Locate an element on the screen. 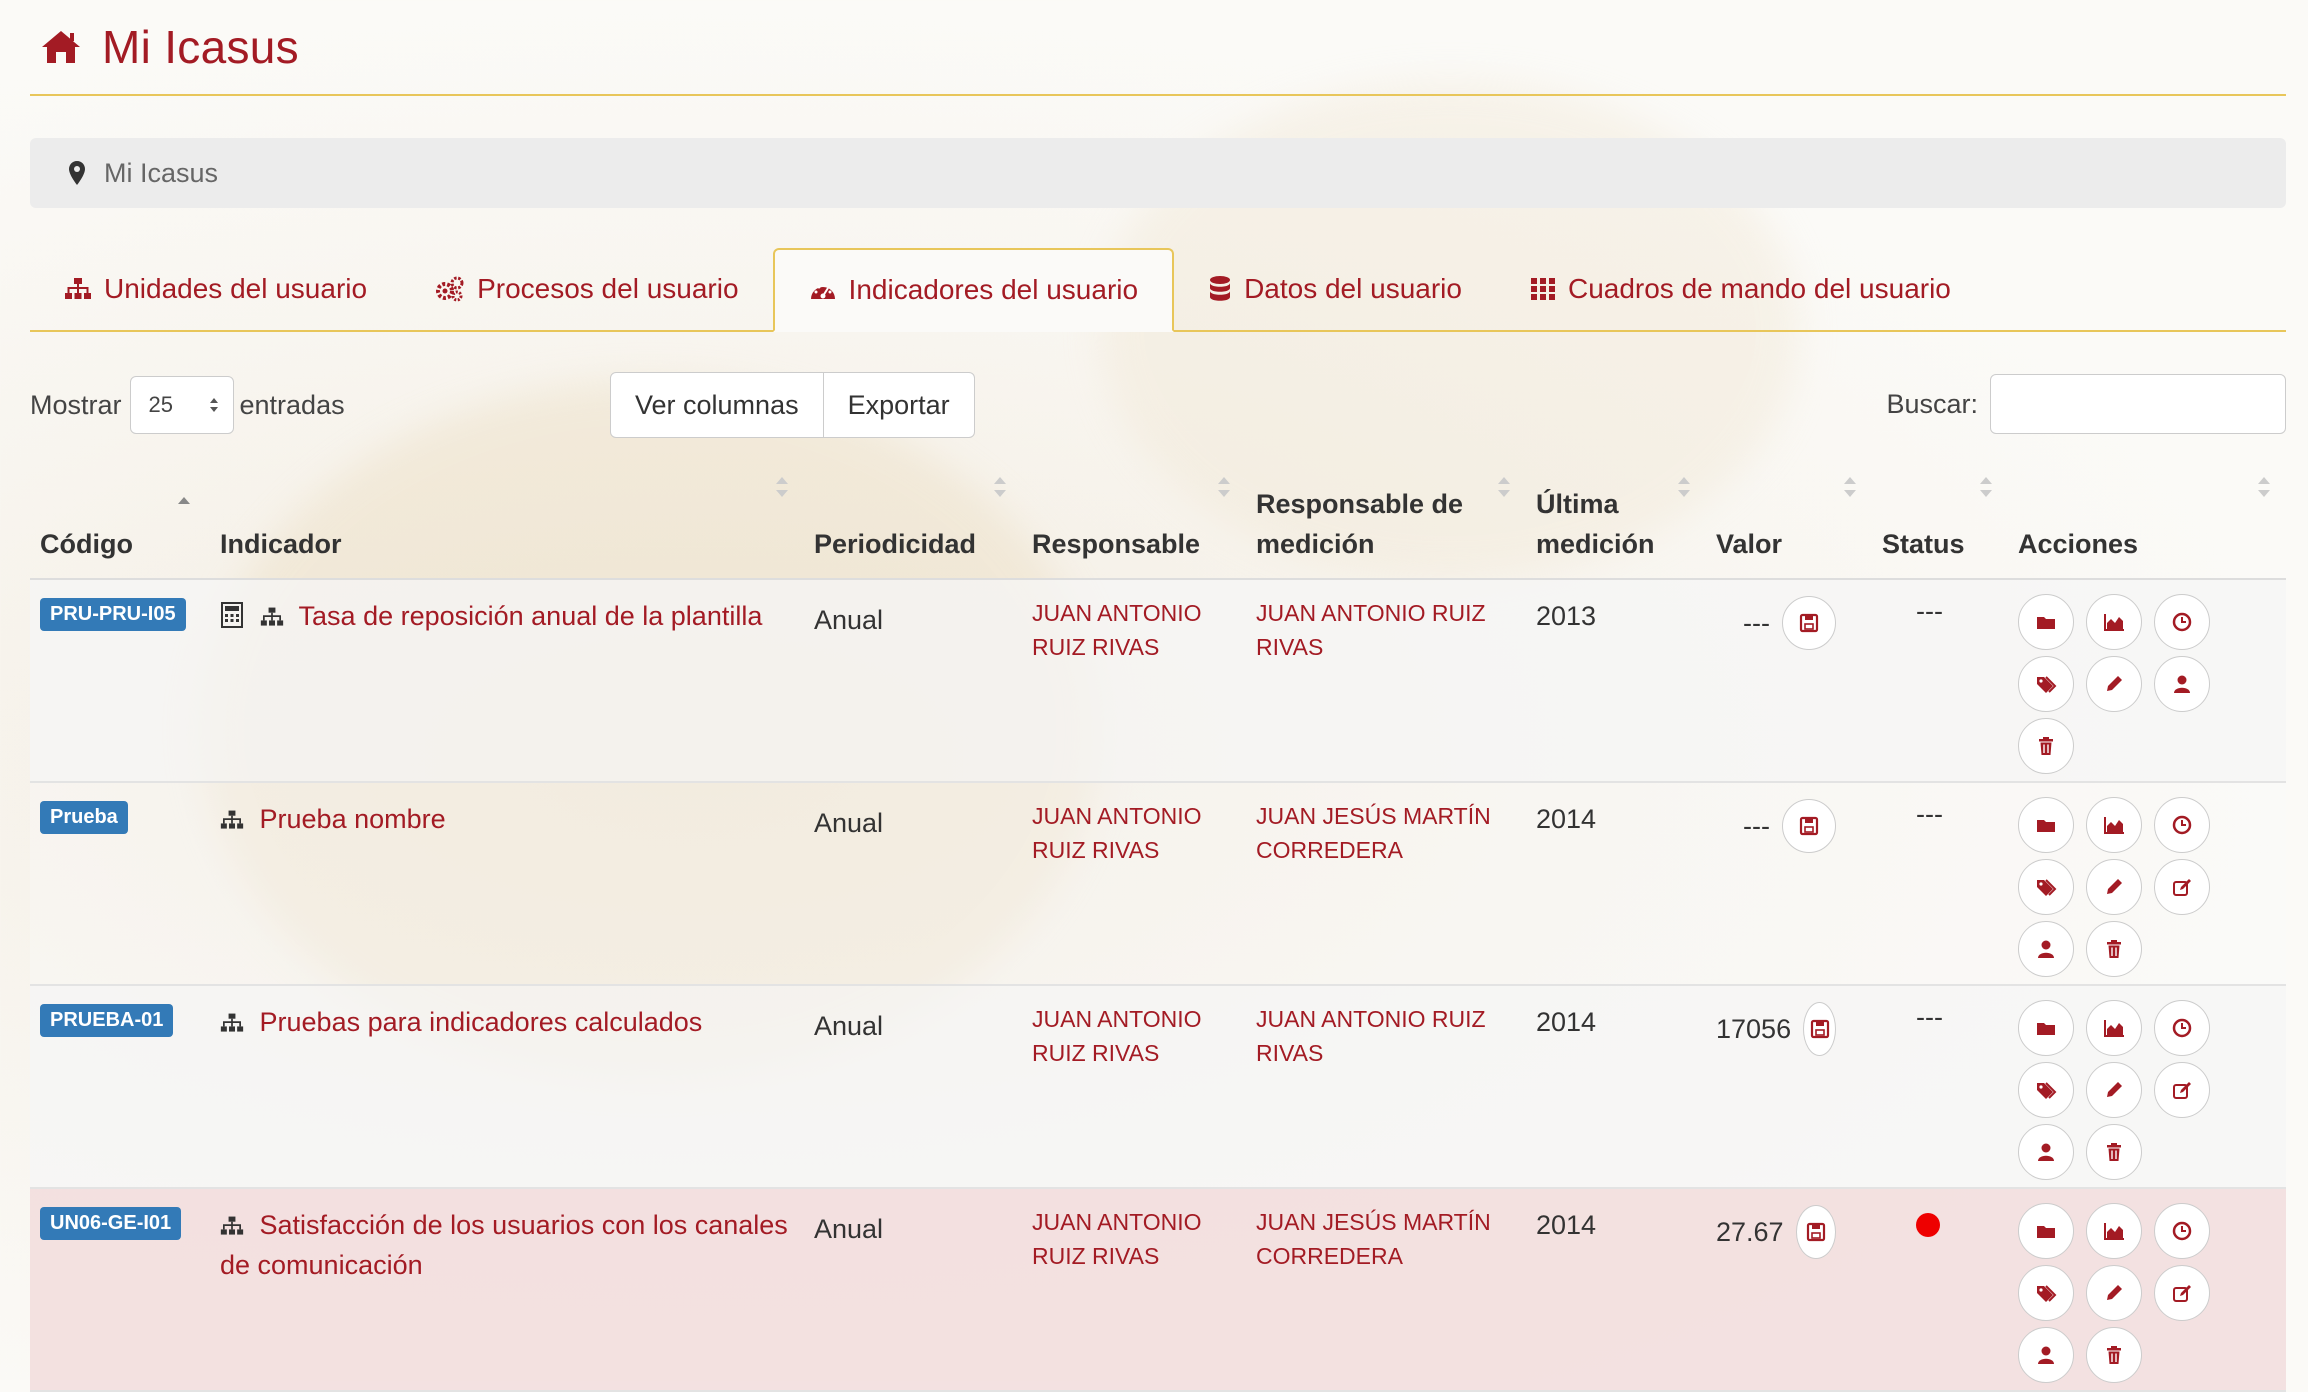 This screenshot has width=2308, height=1392. entries-label: entradas is located at coordinates (292, 404).